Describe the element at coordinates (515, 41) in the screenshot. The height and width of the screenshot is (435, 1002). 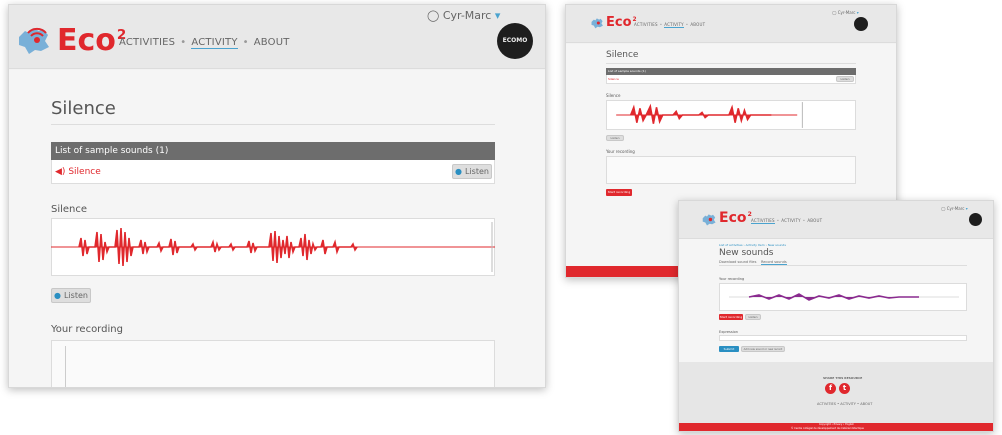
I see `ecomo-badge: ECOMO` at that location.